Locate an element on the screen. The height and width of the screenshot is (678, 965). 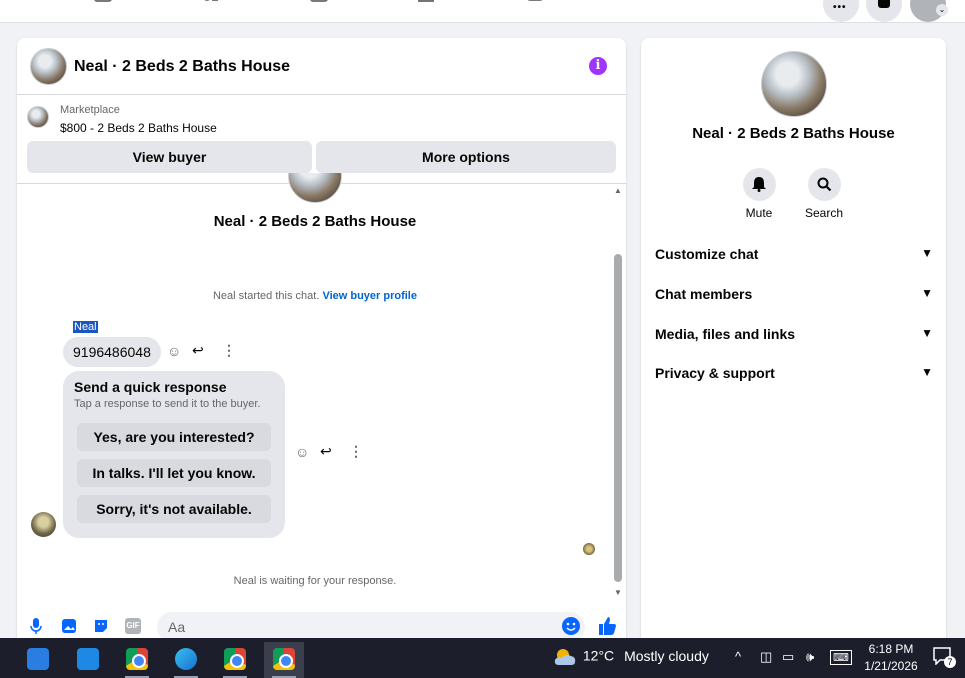
mail-icon is located at coordinates (88, 659).